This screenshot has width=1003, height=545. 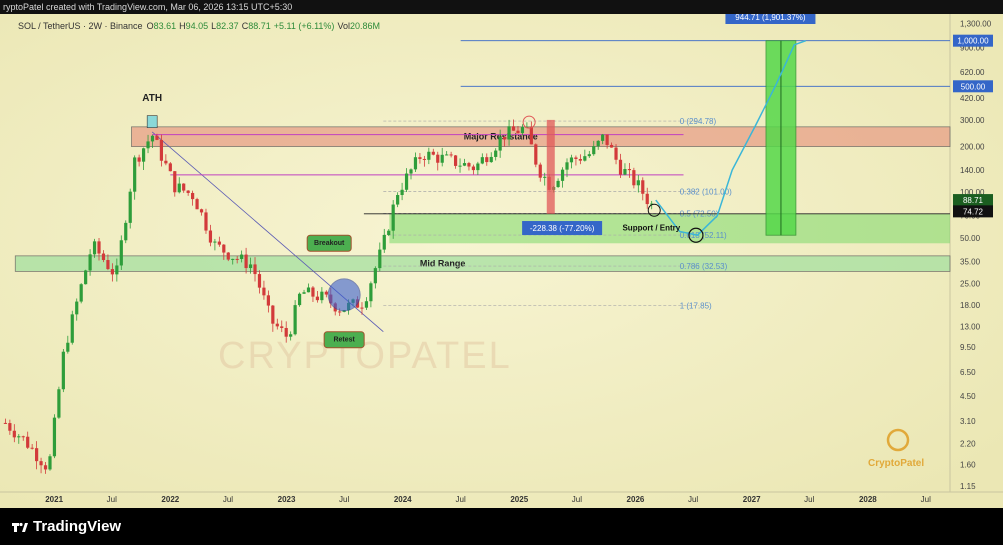 What do you see at coordinates (970, 326) in the screenshot?
I see `y-tick-label: 13.00` at bounding box center [970, 326].